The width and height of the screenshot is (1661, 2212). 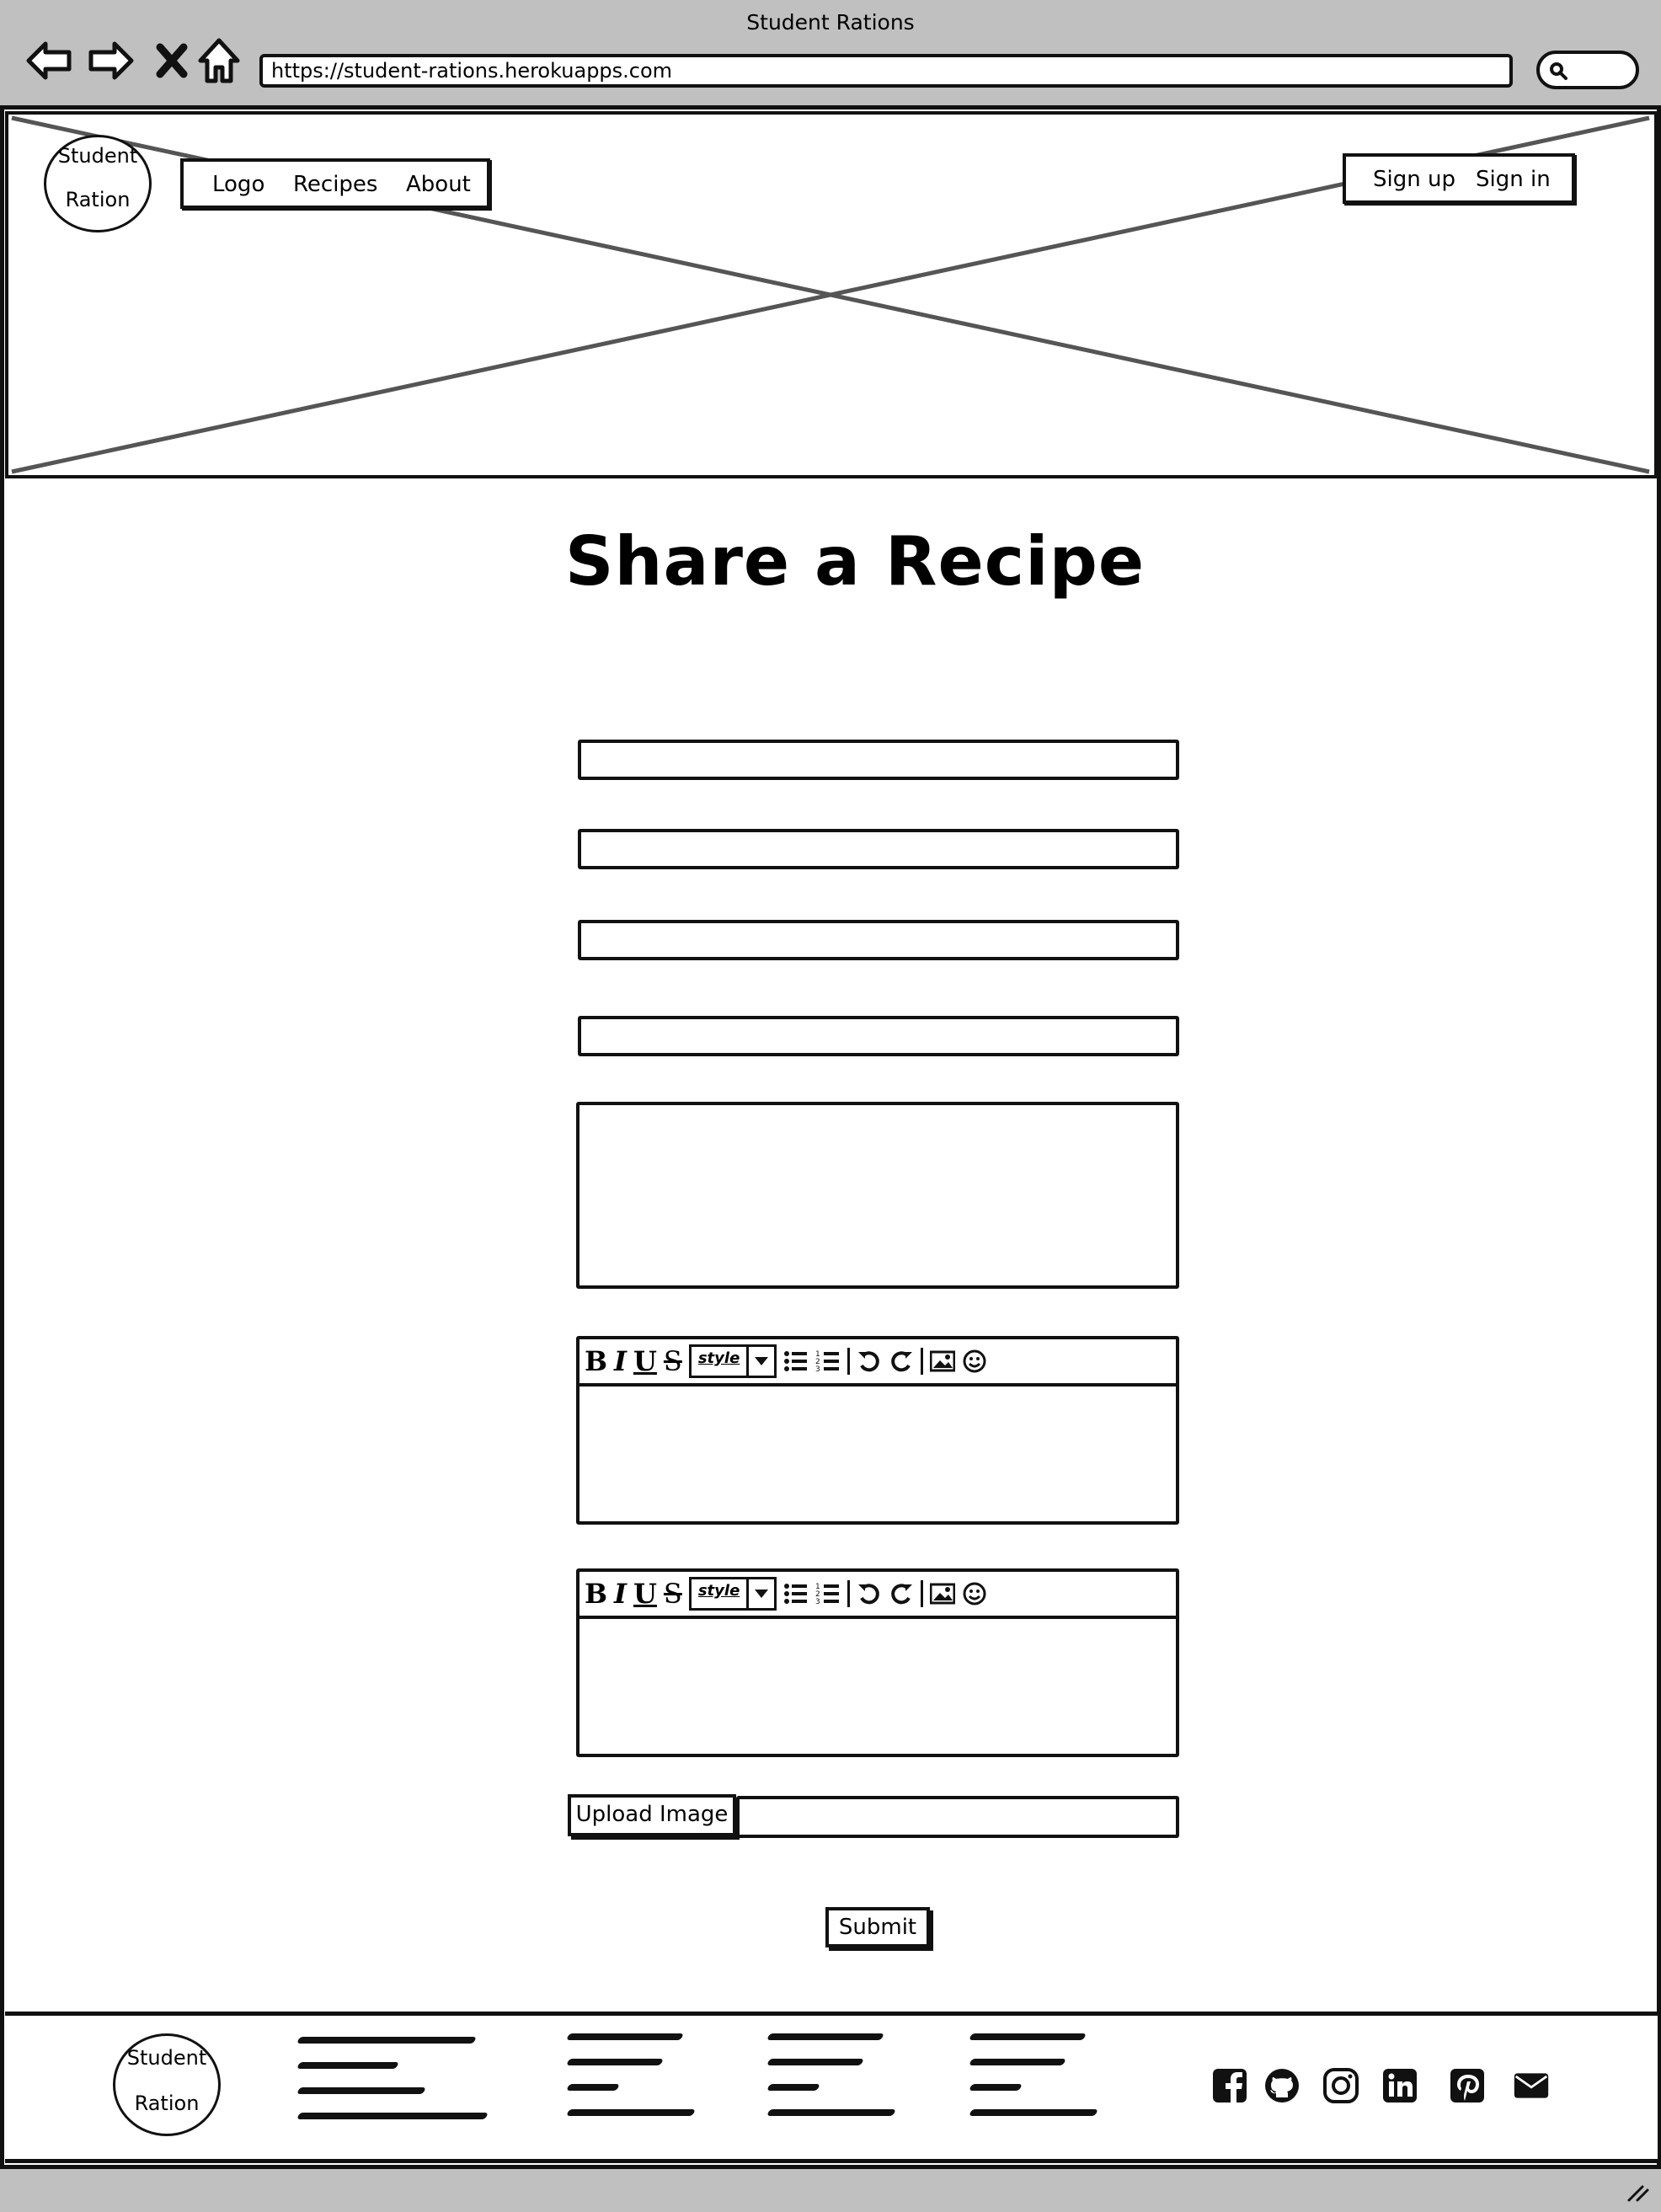 I want to click on upload-image-button: Upload Image, so click(x=652, y=1815).